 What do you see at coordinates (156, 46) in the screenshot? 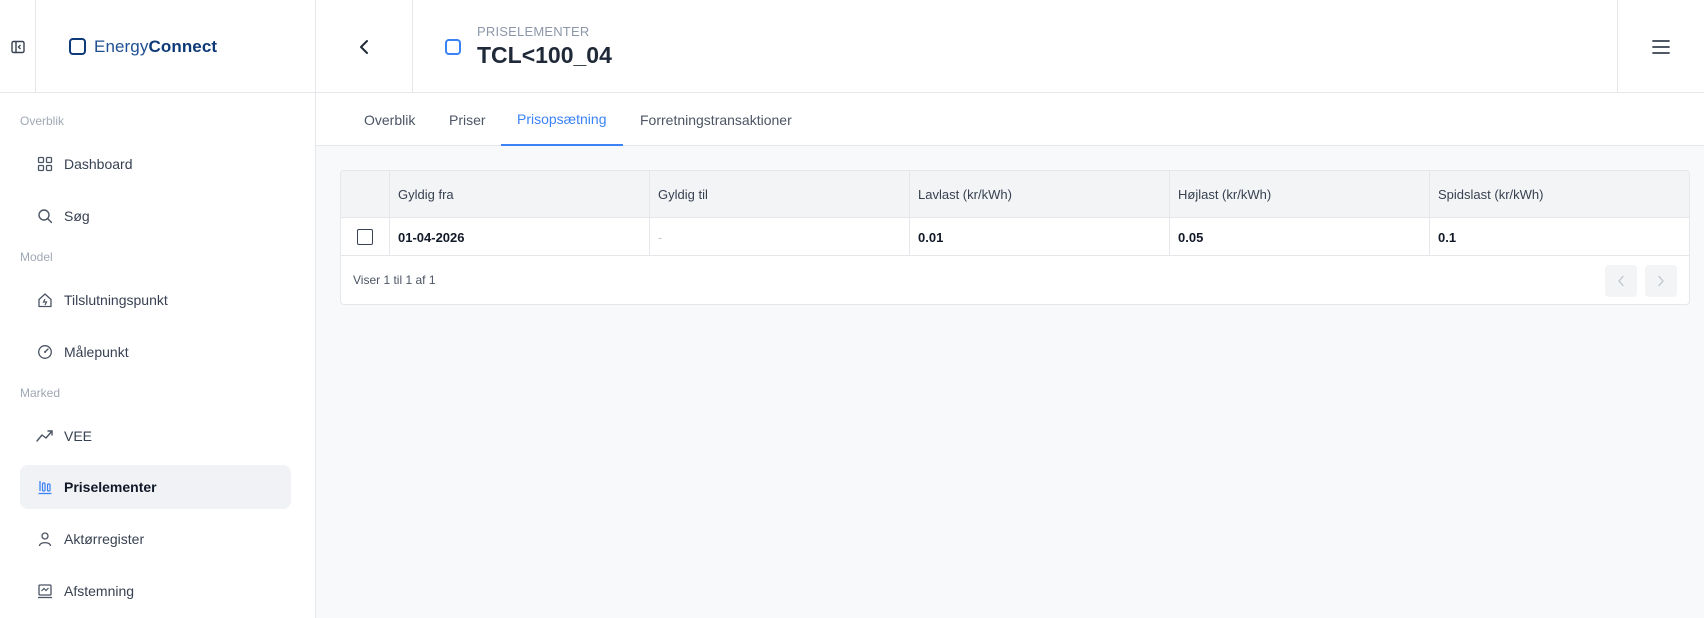
I see `brand-name: EnergyConnect` at bounding box center [156, 46].